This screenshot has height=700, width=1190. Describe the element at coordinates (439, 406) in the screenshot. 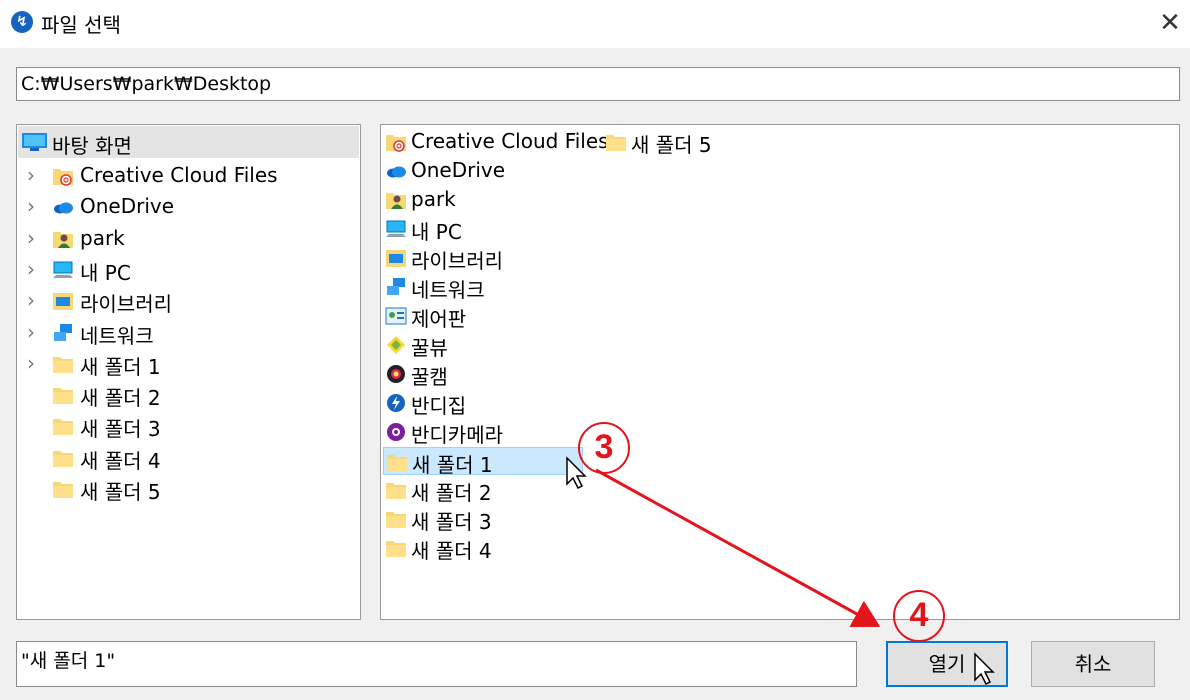

I see `list-item-label: 반디집` at that location.